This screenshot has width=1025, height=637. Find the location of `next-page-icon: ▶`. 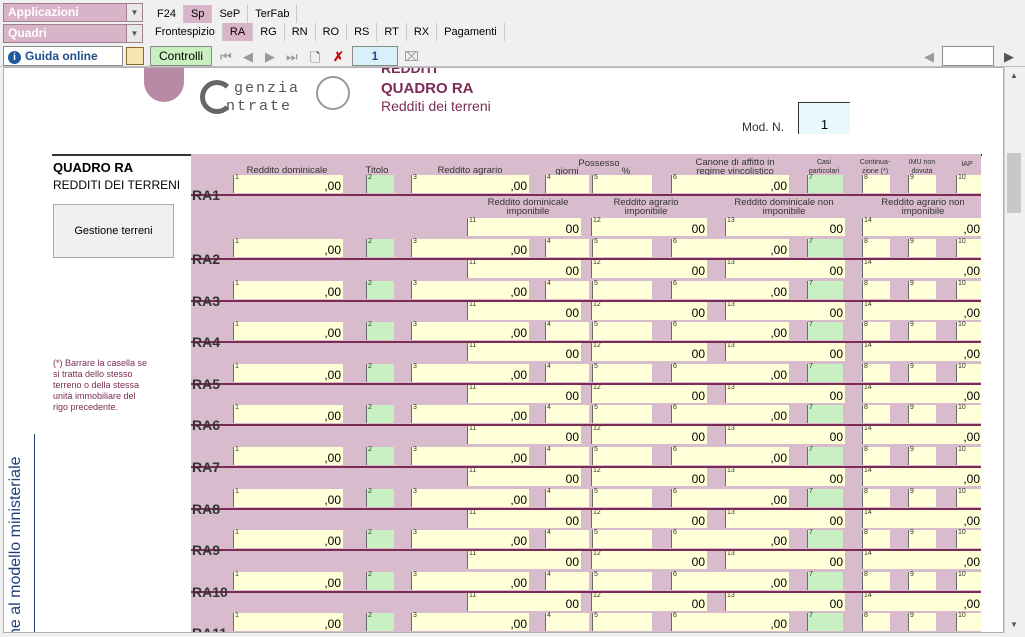

next-page-icon: ▶ is located at coordinates (270, 57).